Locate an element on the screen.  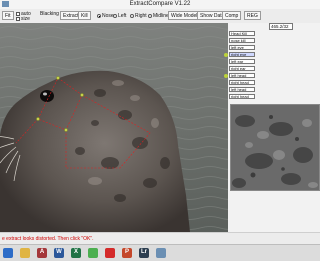
word-icon-glyph: W is located at coordinates (59, 252).